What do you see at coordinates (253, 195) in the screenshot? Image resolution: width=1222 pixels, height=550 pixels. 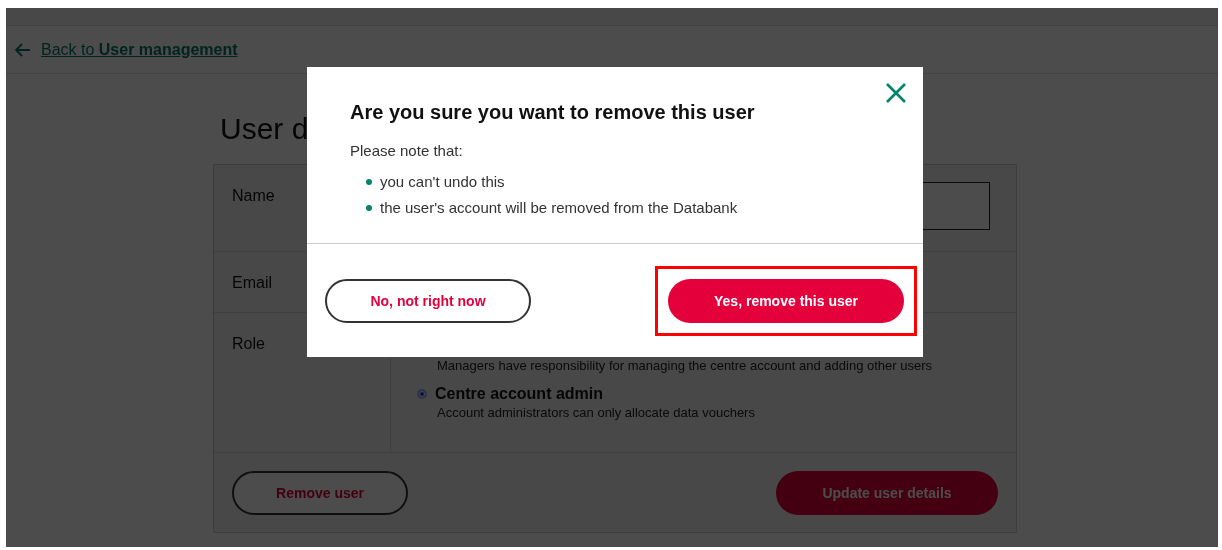 I see `name-label: Name` at bounding box center [253, 195].